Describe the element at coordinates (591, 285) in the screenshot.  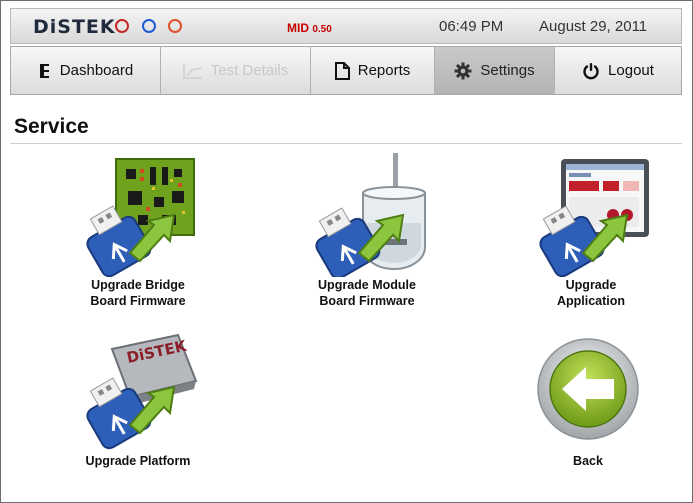
I see `upgrade-application-label-1: Upgrade` at that location.